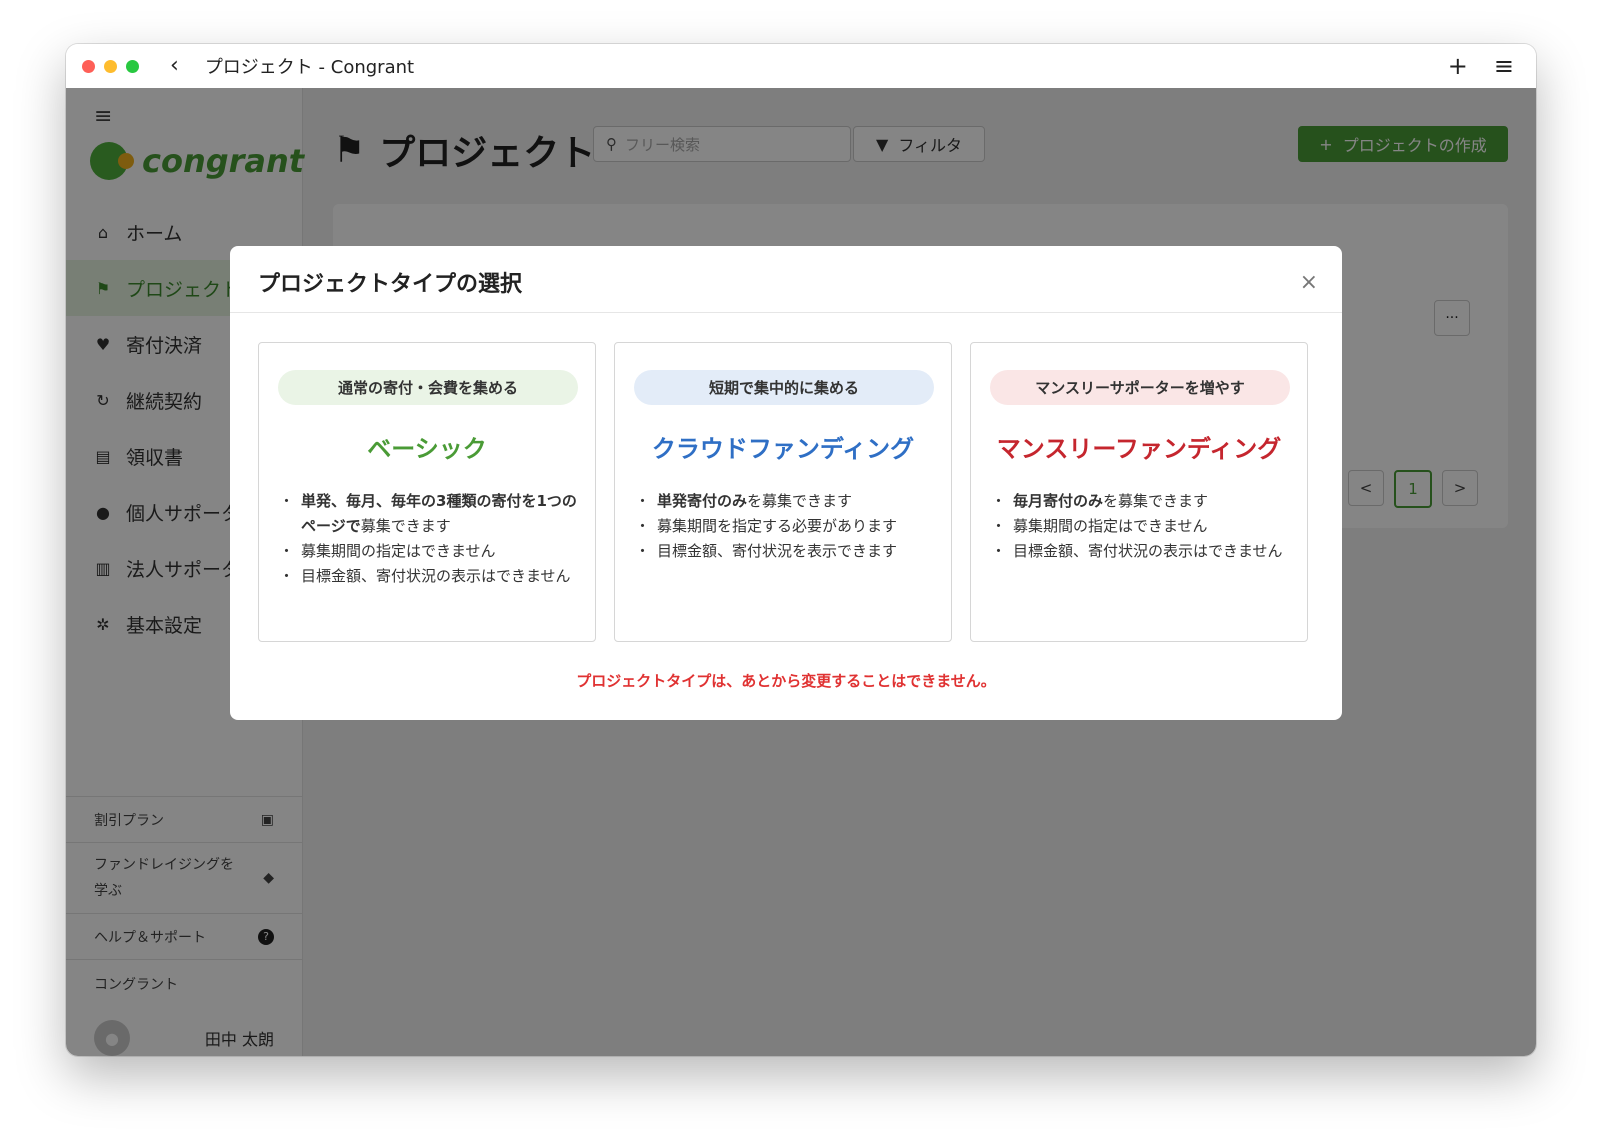 Image resolution: width=1600 pixels, height=1143 pixels. I want to click on type-tagline: マンスリーサポーターを増やす, so click(1140, 387).